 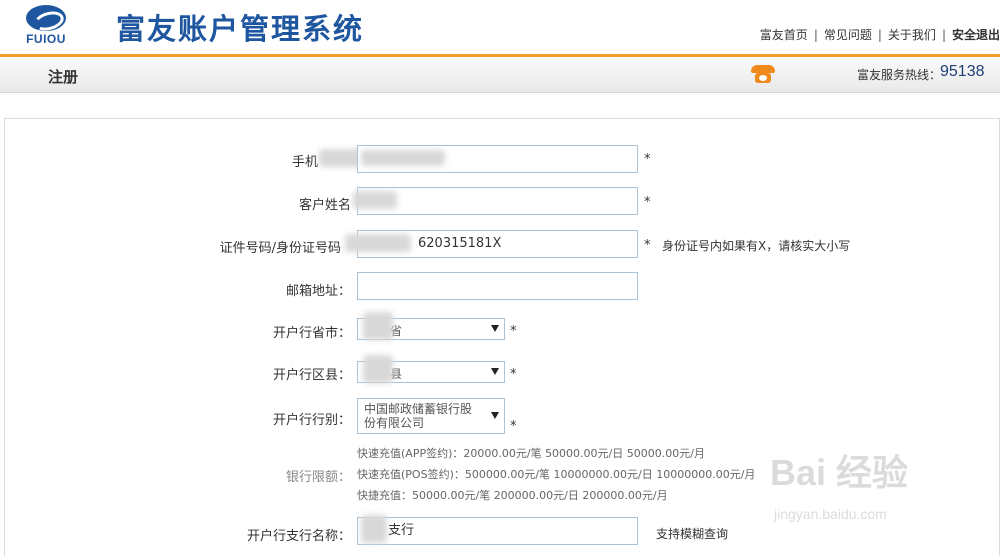 What do you see at coordinates (311, 375) in the screenshot?
I see `district-label: 开户行区县：` at bounding box center [311, 375].